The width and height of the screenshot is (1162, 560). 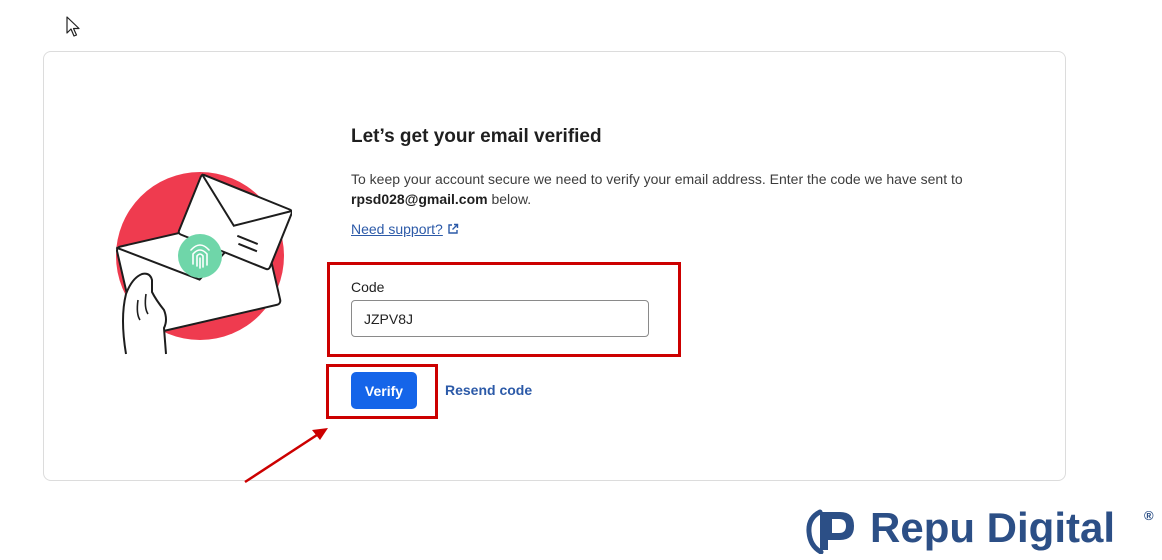 What do you see at coordinates (453, 228) in the screenshot?
I see `external-link-icon` at bounding box center [453, 228].